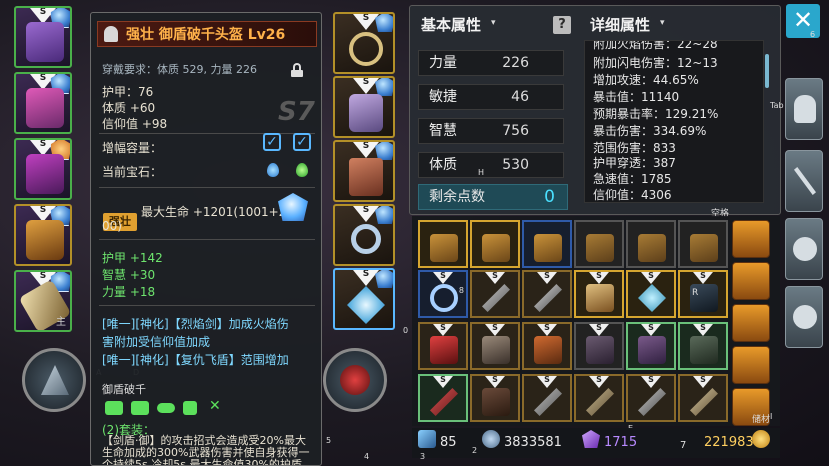 This screenshot has height=466, width=829. Describe the element at coordinates (329, 440) in the screenshot. I see `hint-5: 5` at that location.